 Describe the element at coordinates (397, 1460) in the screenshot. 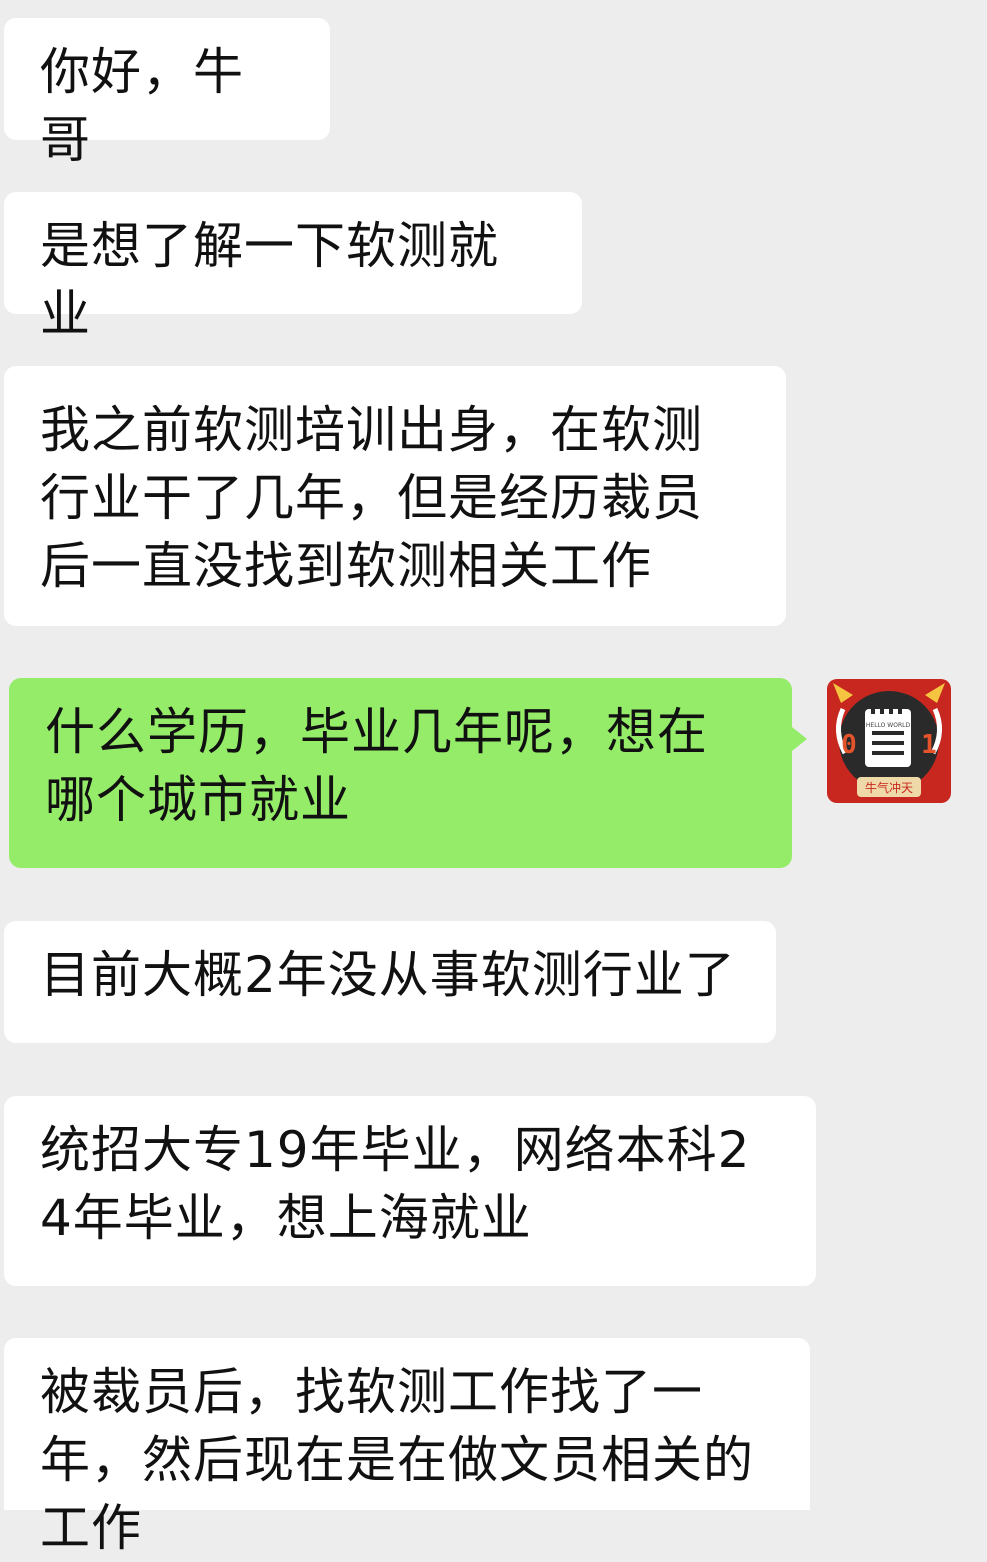

I see `message-text: 被裁员后，找软测工作找了一年，然后现在是在做文员相关的工作` at that location.